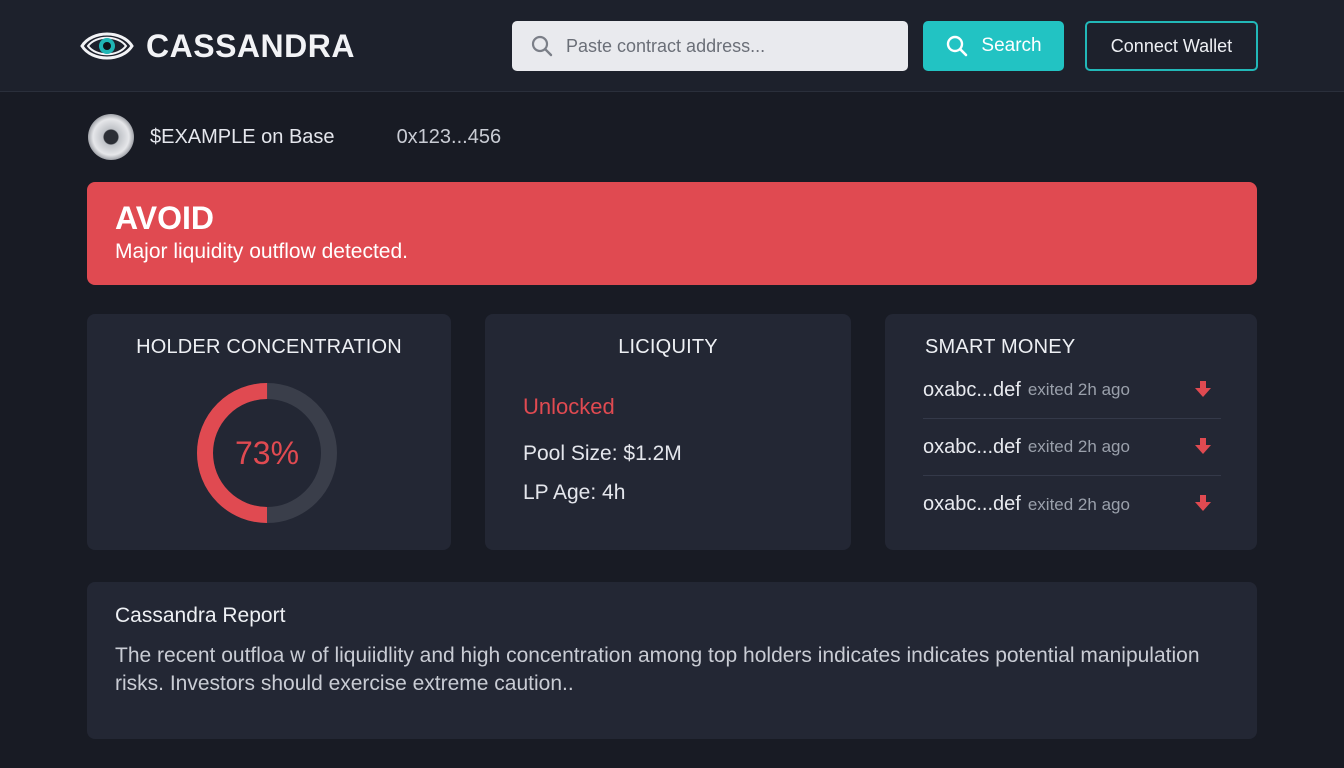  I want to click on search-button: Search, so click(993, 46).